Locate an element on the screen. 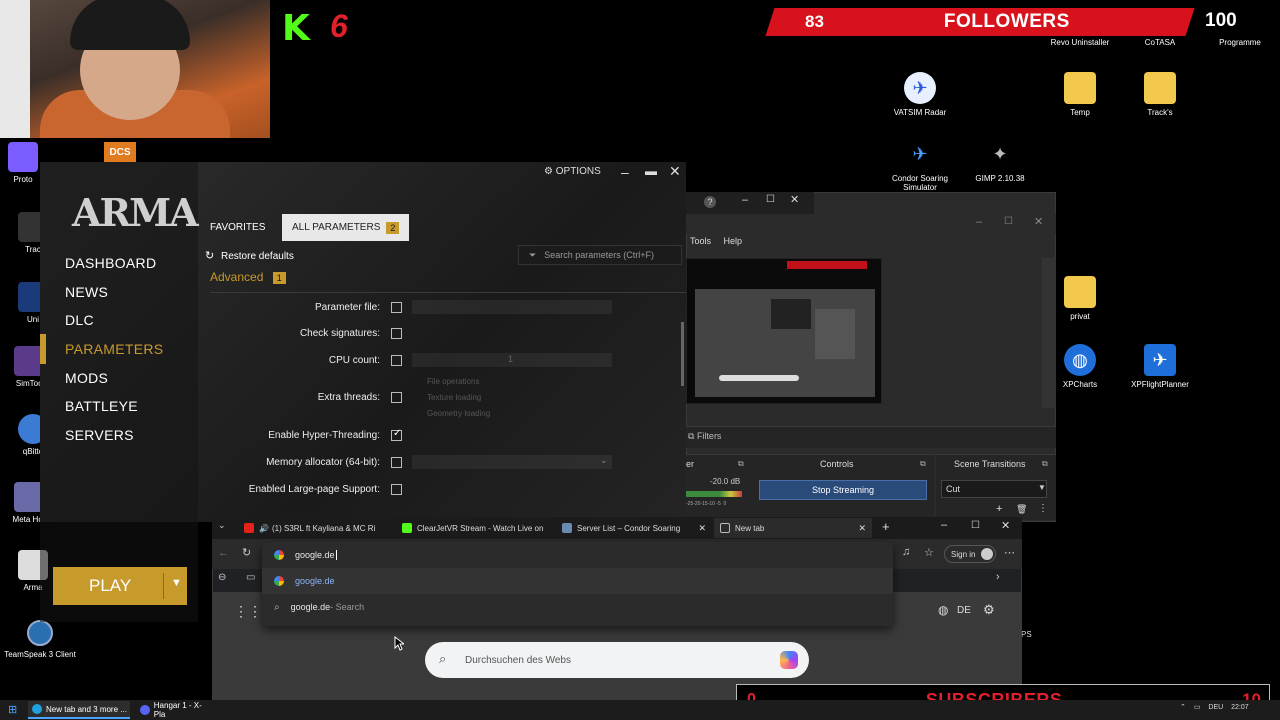  more-options-icon: ⋮ is located at coordinates (1043, 508).